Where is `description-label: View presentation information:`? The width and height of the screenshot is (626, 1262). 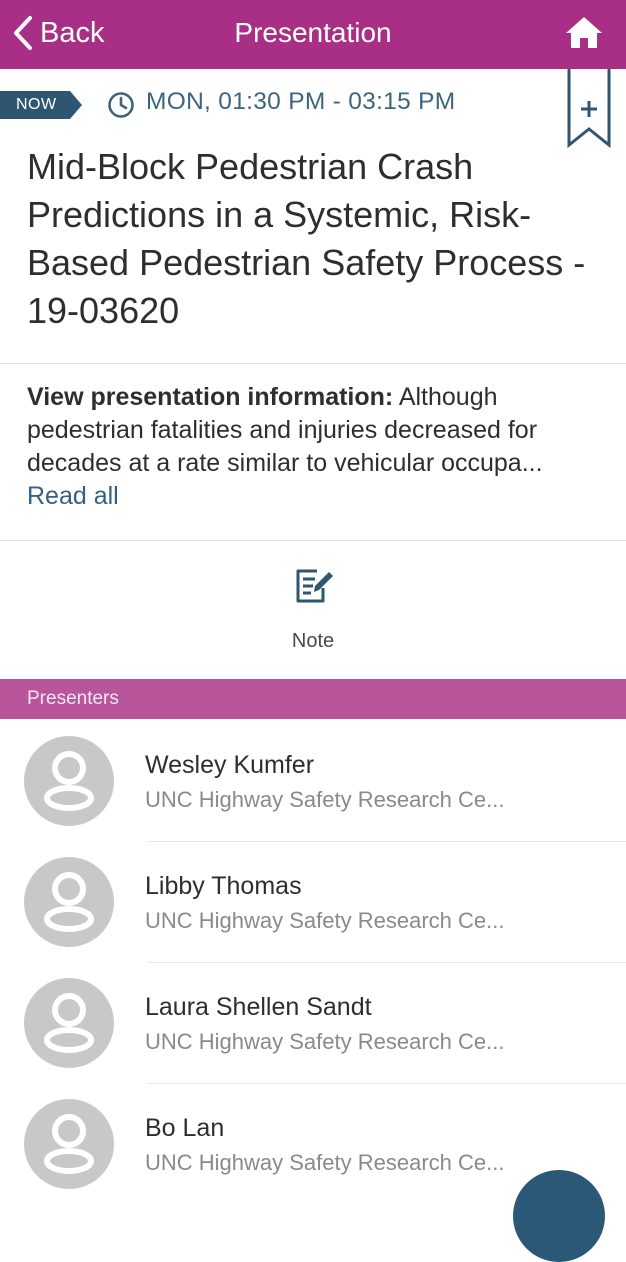 description-label: View presentation information: is located at coordinates (210, 397).